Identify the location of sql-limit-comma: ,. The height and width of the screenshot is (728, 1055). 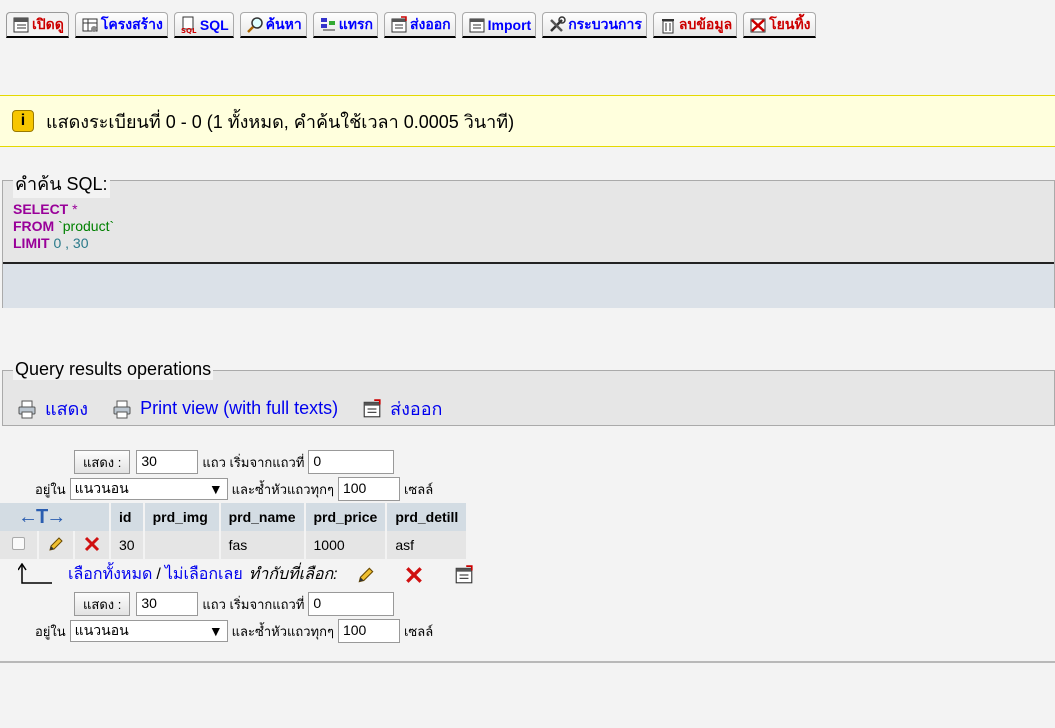
(67, 243).